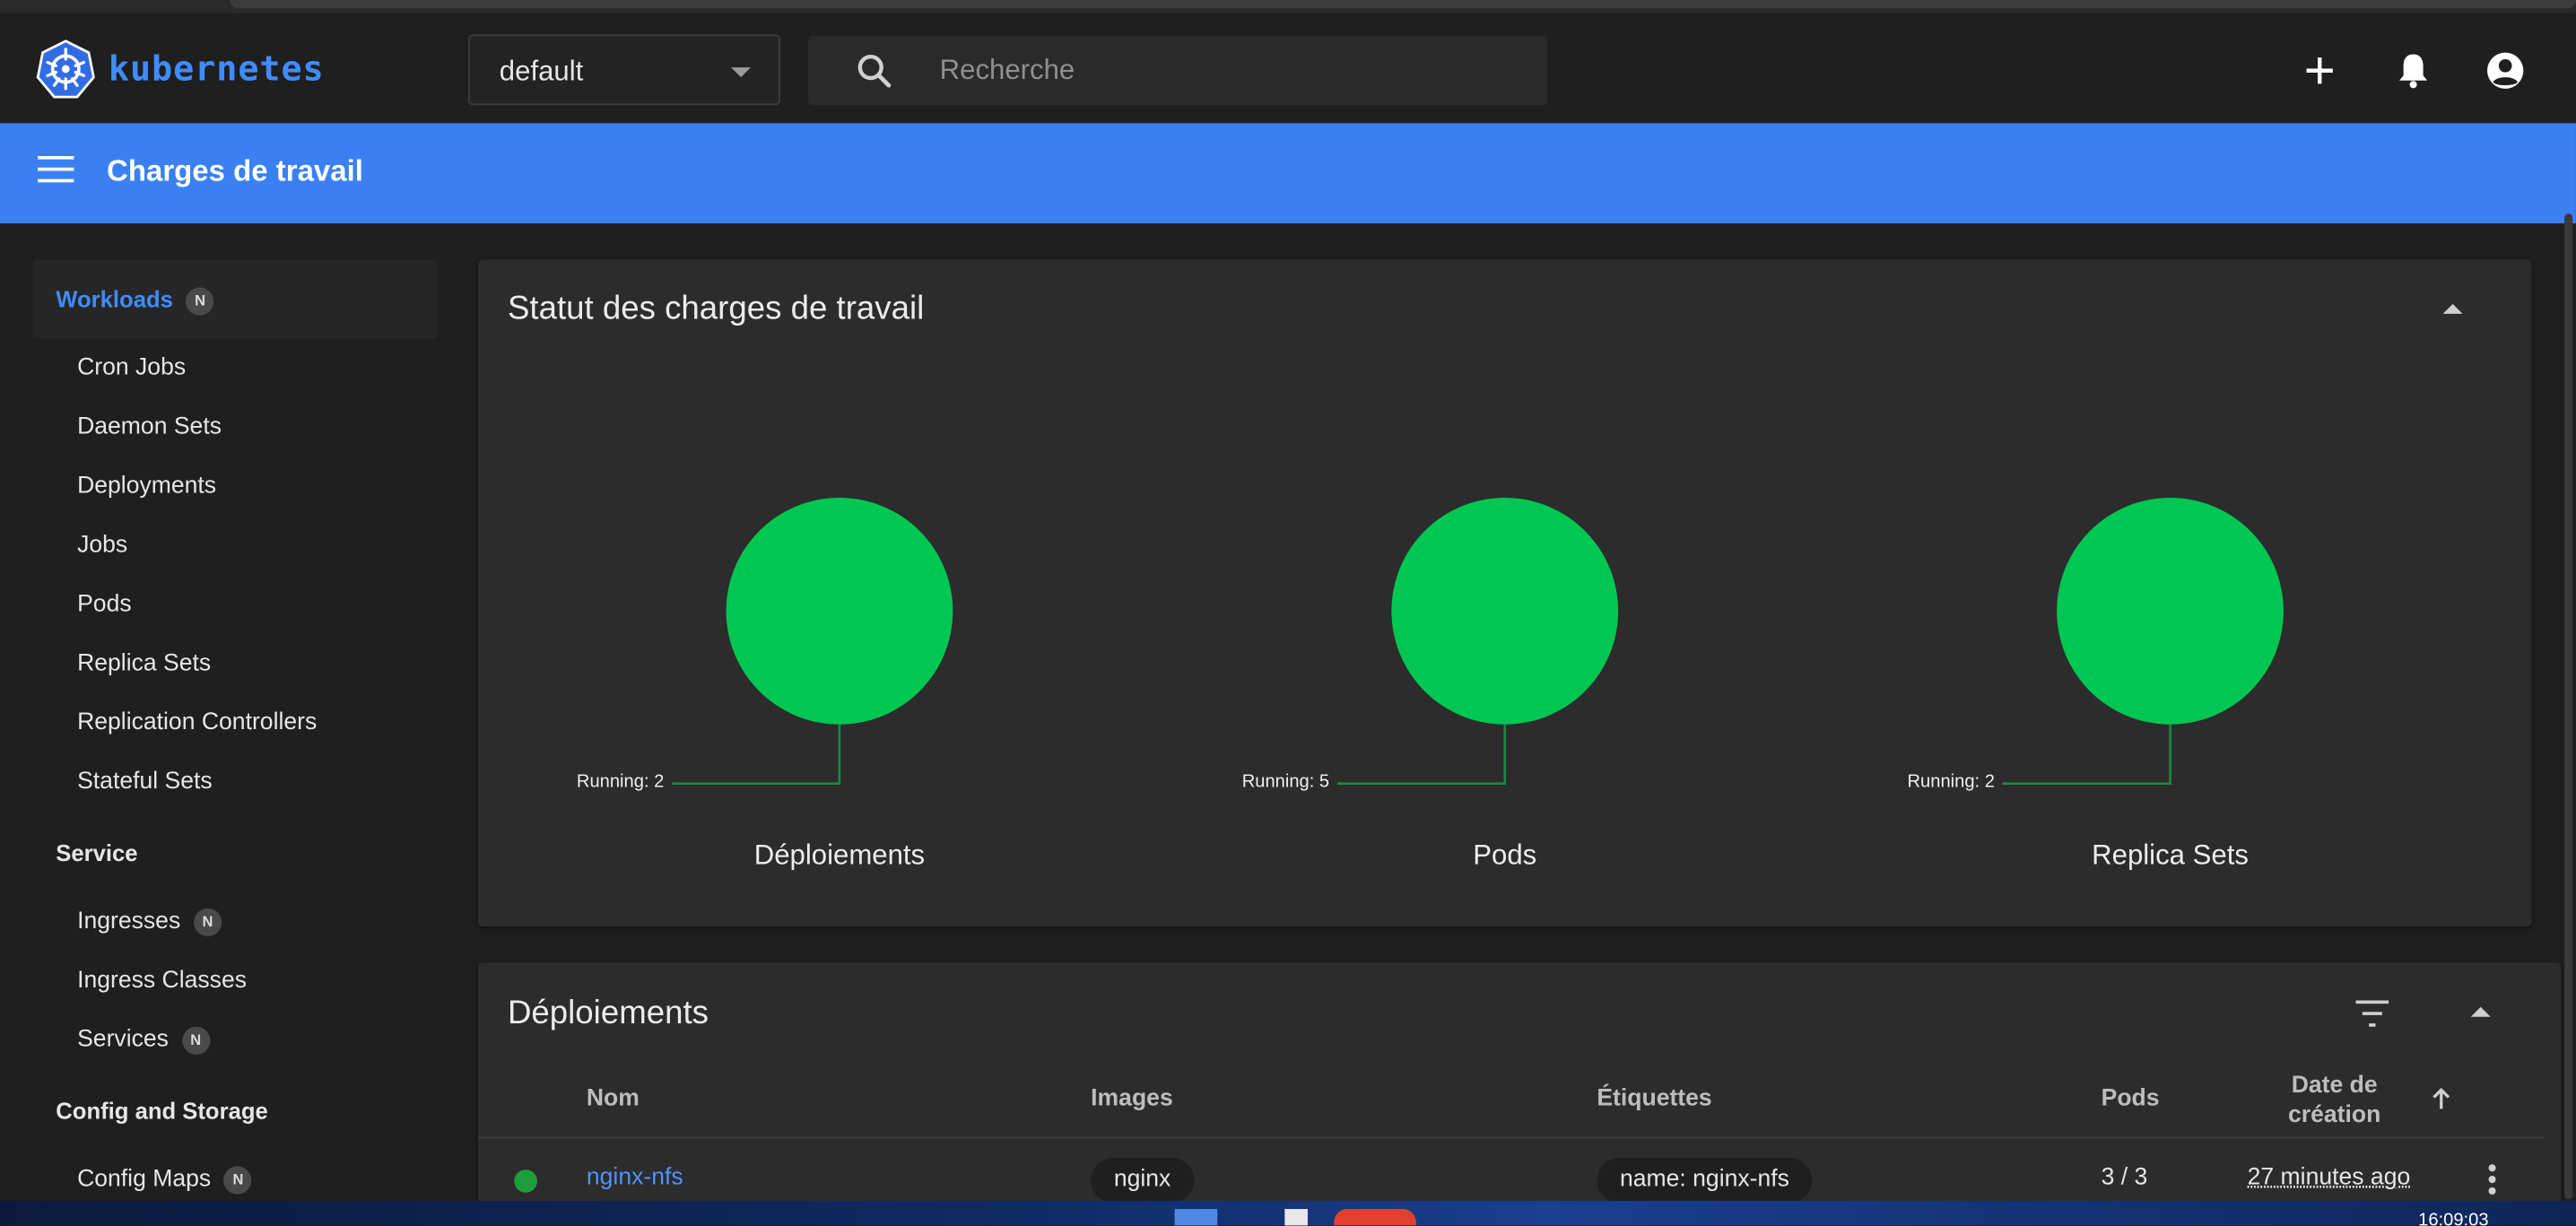  What do you see at coordinates (146, 487) in the screenshot?
I see `sidebar-item-deployments: Deployments` at bounding box center [146, 487].